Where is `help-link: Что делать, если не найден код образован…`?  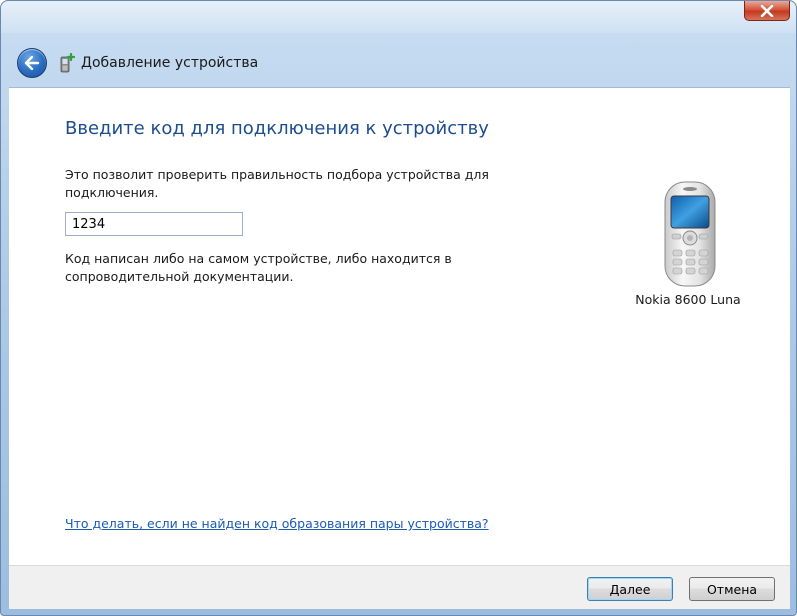
help-link: Что делать, если не найден код образован… is located at coordinates (277, 523).